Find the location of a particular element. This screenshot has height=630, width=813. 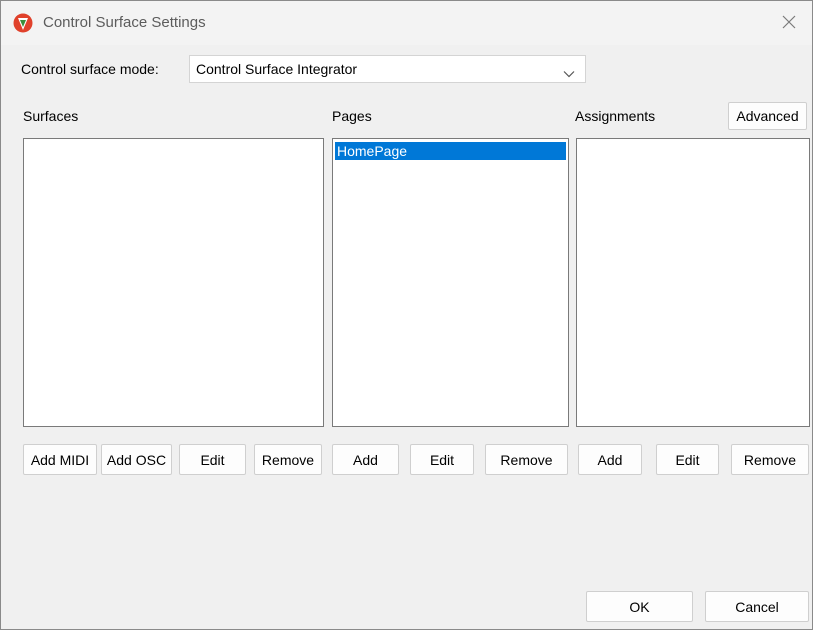

title-bar: Control Surface Settings is located at coordinates (406, 23).